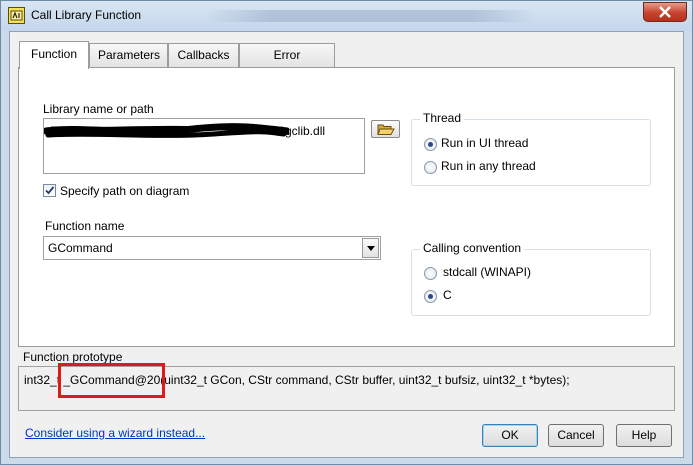  I want to click on function-name-label: Function name, so click(85, 226).